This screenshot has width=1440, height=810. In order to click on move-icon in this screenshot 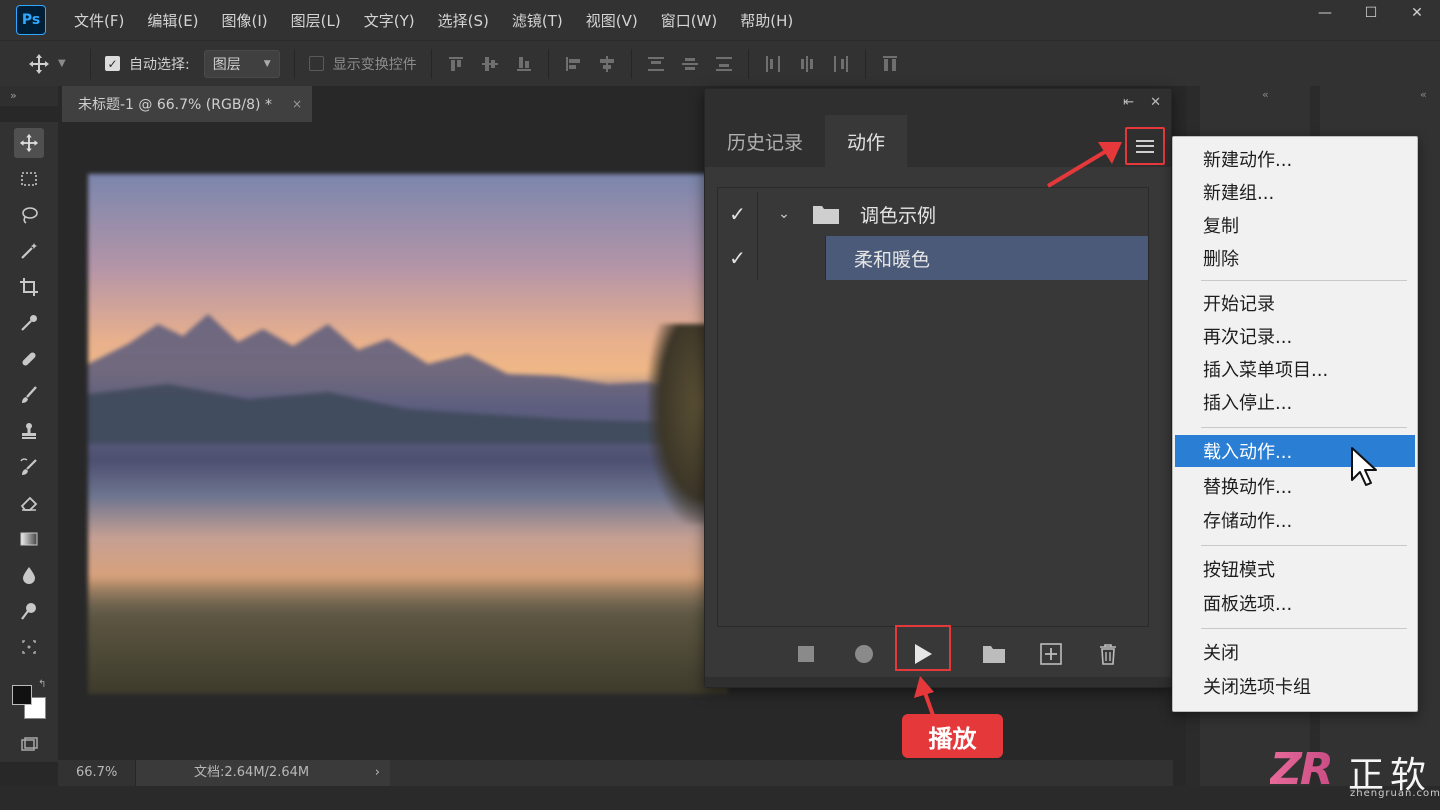, I will do `click(39, 63)`.